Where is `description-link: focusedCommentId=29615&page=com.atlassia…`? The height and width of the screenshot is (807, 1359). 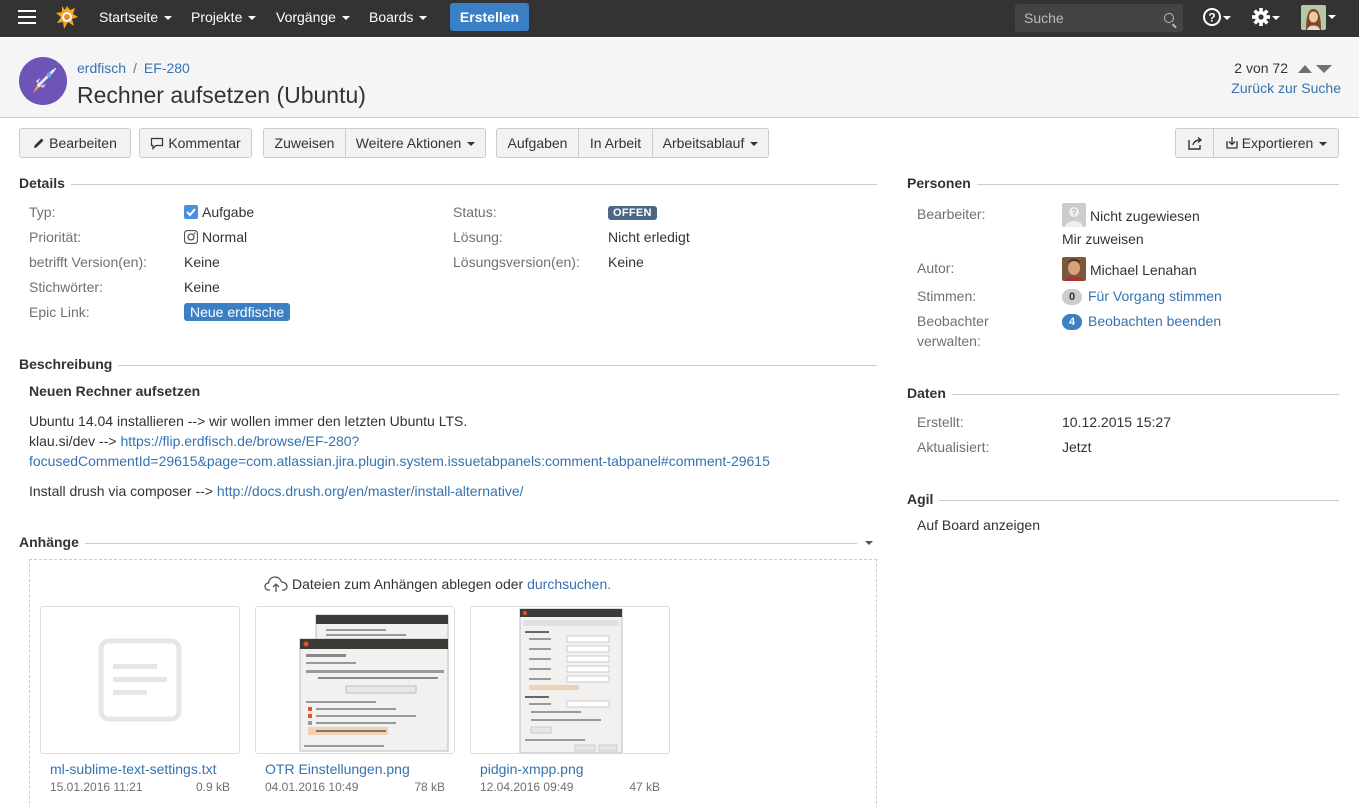
description-link: focusedCommentId=29615&page=com.atlassia… is located at coordinates (399, 461).